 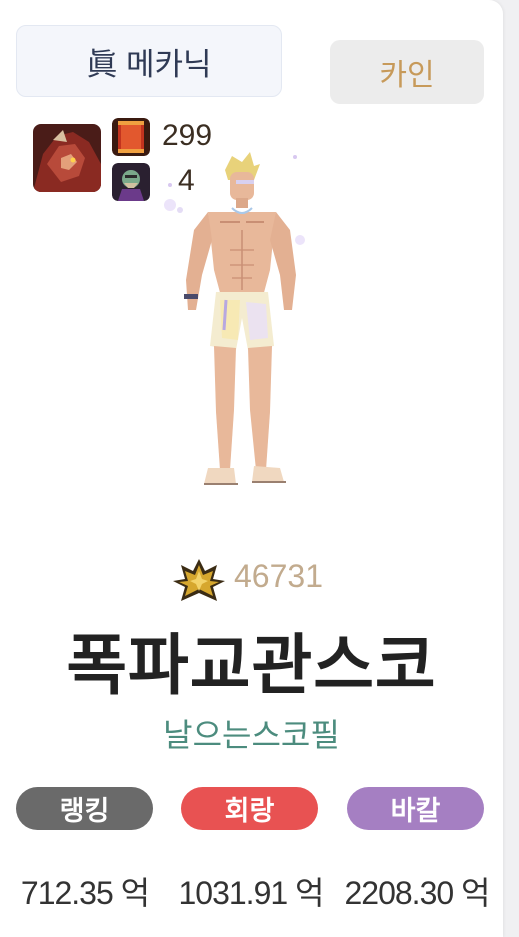 What do you see at coordinates (149, 61) in the screenshot?
I see `job-label: 眞 메카닉` at bounding box center [149, 61].